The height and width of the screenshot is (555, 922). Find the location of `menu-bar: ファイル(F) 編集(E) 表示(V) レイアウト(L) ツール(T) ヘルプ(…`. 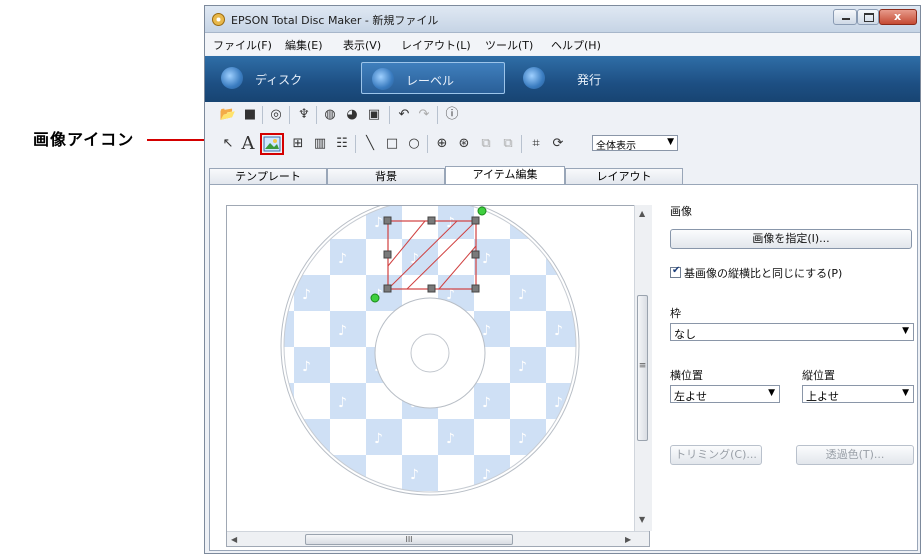

menu-bar: ファイル(F) 編集(E) 表示(V) レイアウト(L) ツール(T) ヘルプ(… is located at coordinates (562, 44).